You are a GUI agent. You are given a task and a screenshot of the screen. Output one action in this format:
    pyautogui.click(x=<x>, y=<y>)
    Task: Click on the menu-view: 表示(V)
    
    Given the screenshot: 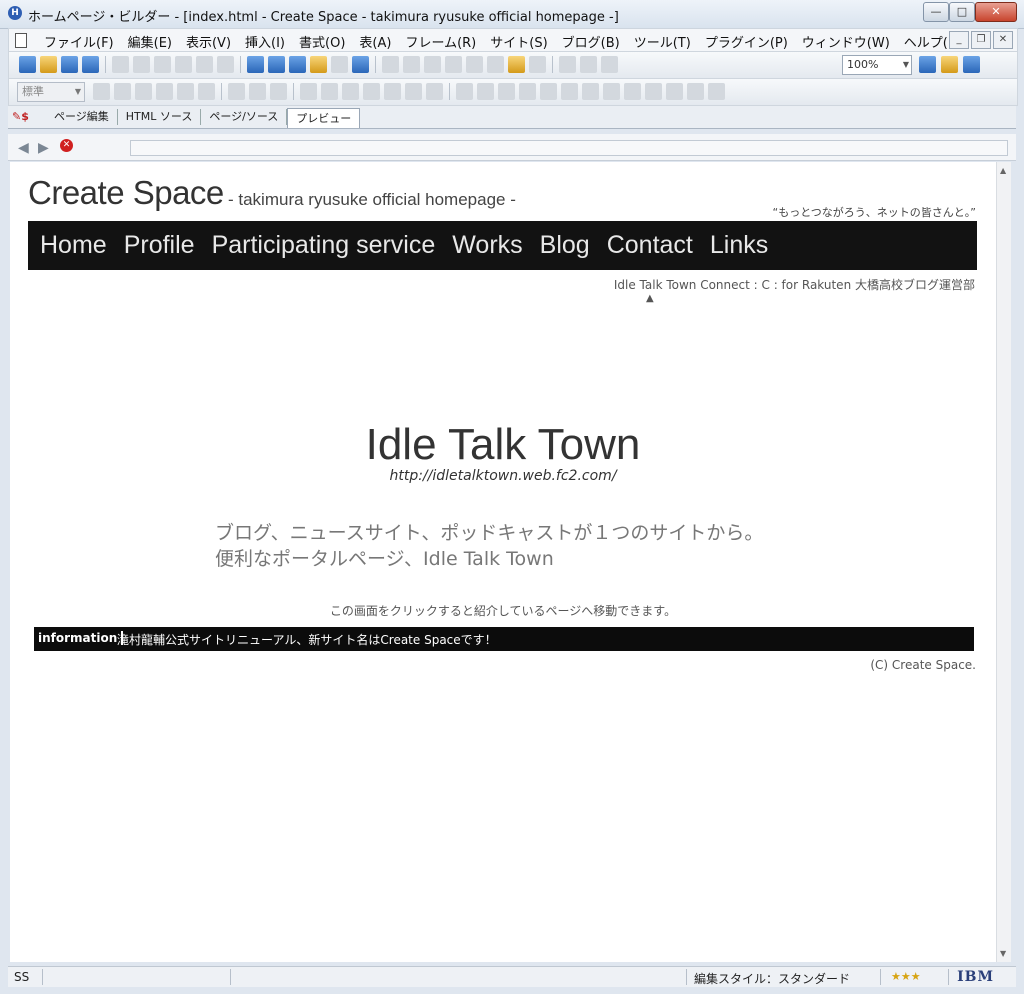 What is the action you would take?
    pyautogui.click(x=208, y=41)
    